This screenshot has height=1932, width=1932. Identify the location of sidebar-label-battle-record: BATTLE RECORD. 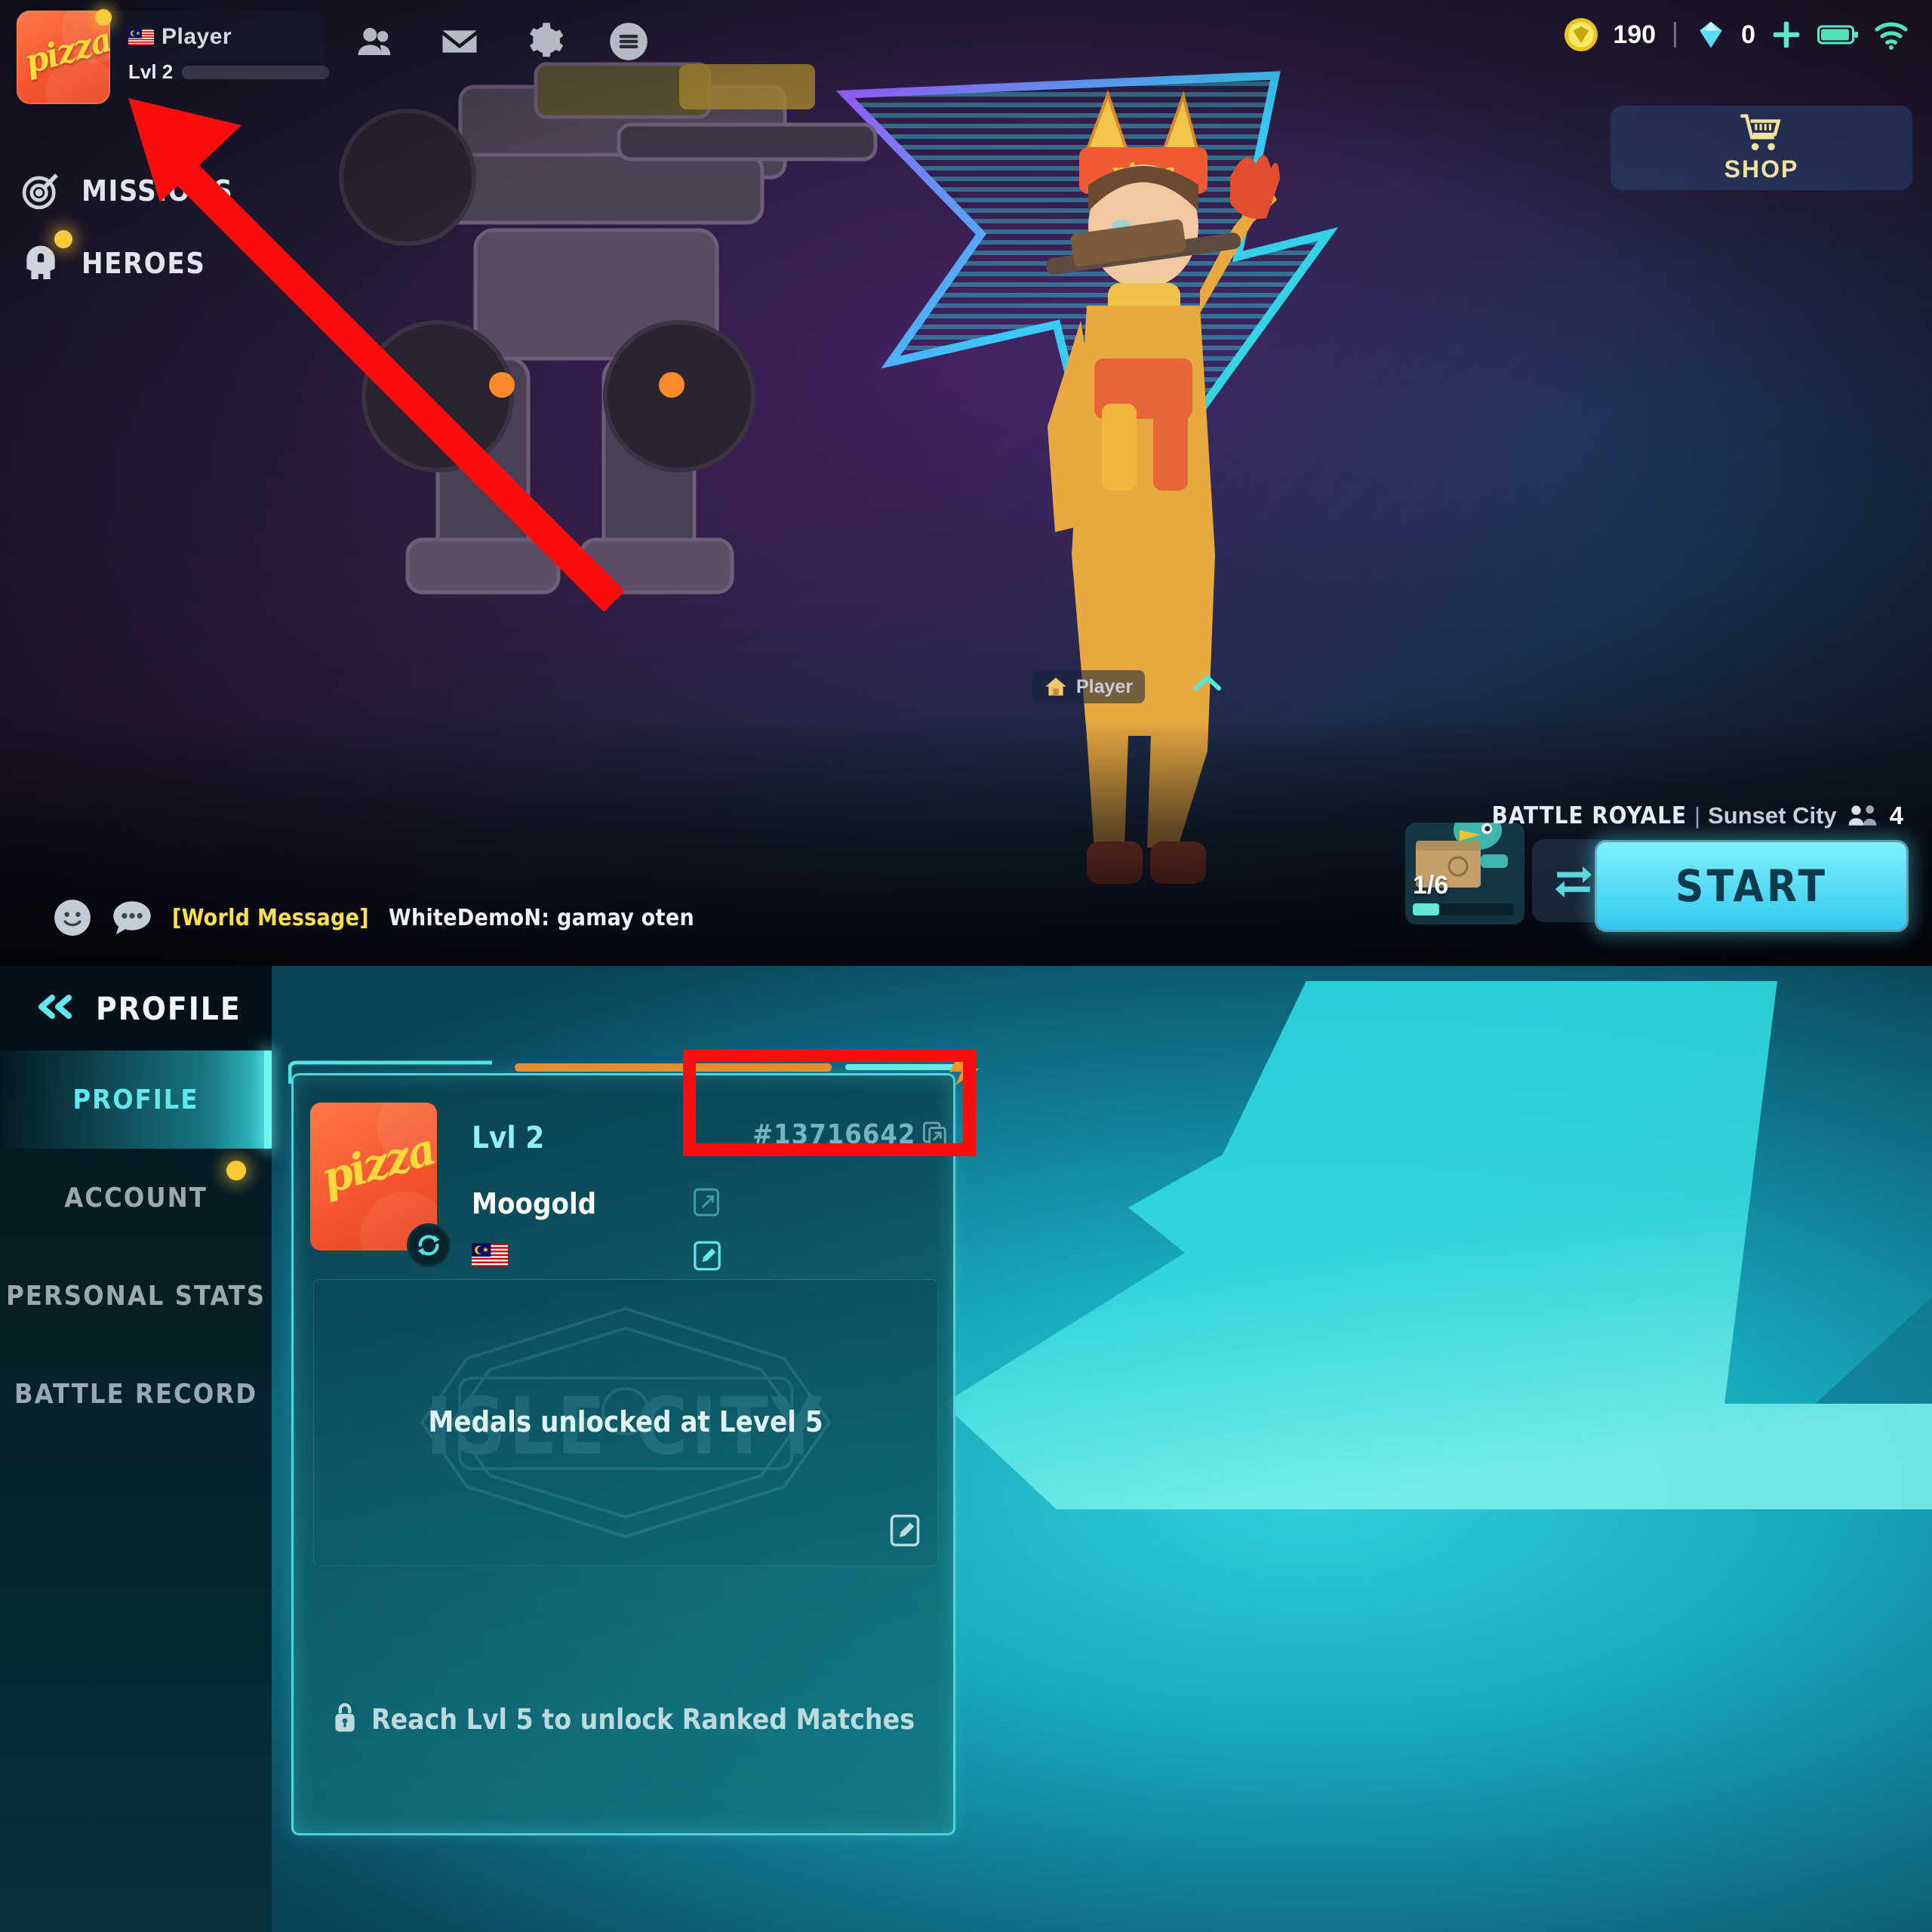
(136, 1394).